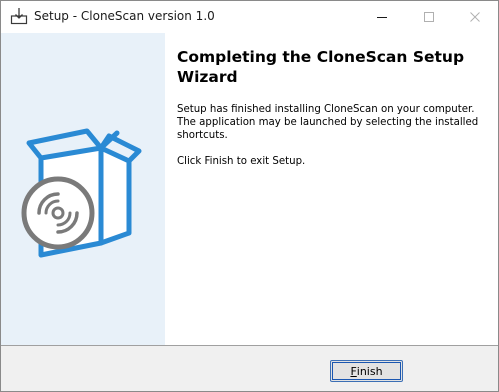 This screenshot has width=499, height=392. Describe the element at coordinates (124, 16) in the screenshot. I see `window-title: Setup - CloneScan version 1.0` at that location.